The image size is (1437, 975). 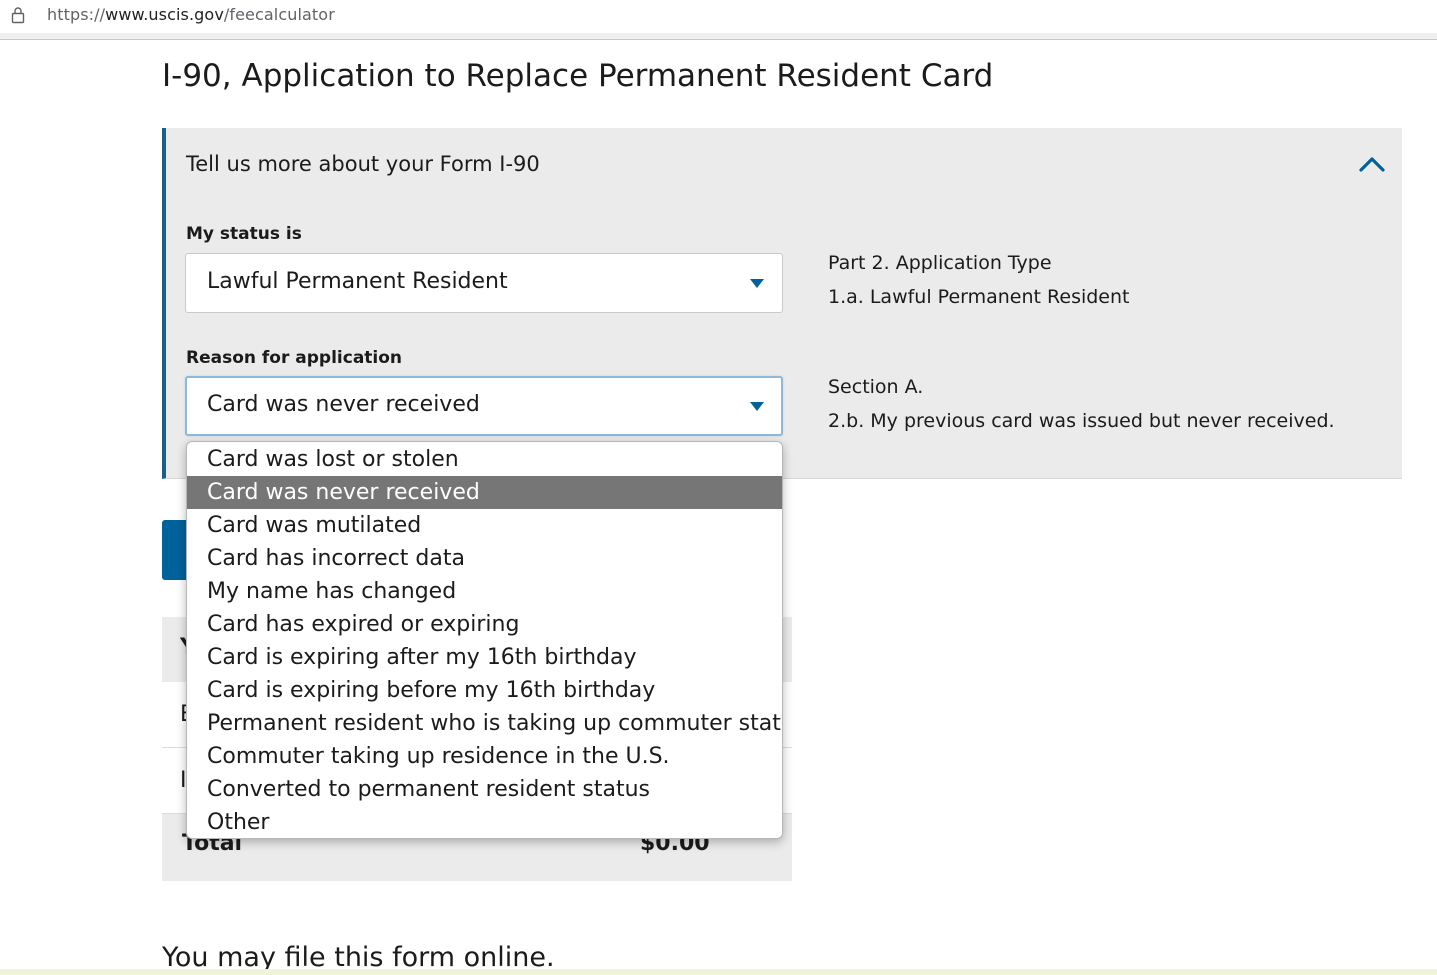 What do you see at coordinates (484, 406) in the screenshot?
I see `reason-select: Card was never received` at bounding box center [484, 406].